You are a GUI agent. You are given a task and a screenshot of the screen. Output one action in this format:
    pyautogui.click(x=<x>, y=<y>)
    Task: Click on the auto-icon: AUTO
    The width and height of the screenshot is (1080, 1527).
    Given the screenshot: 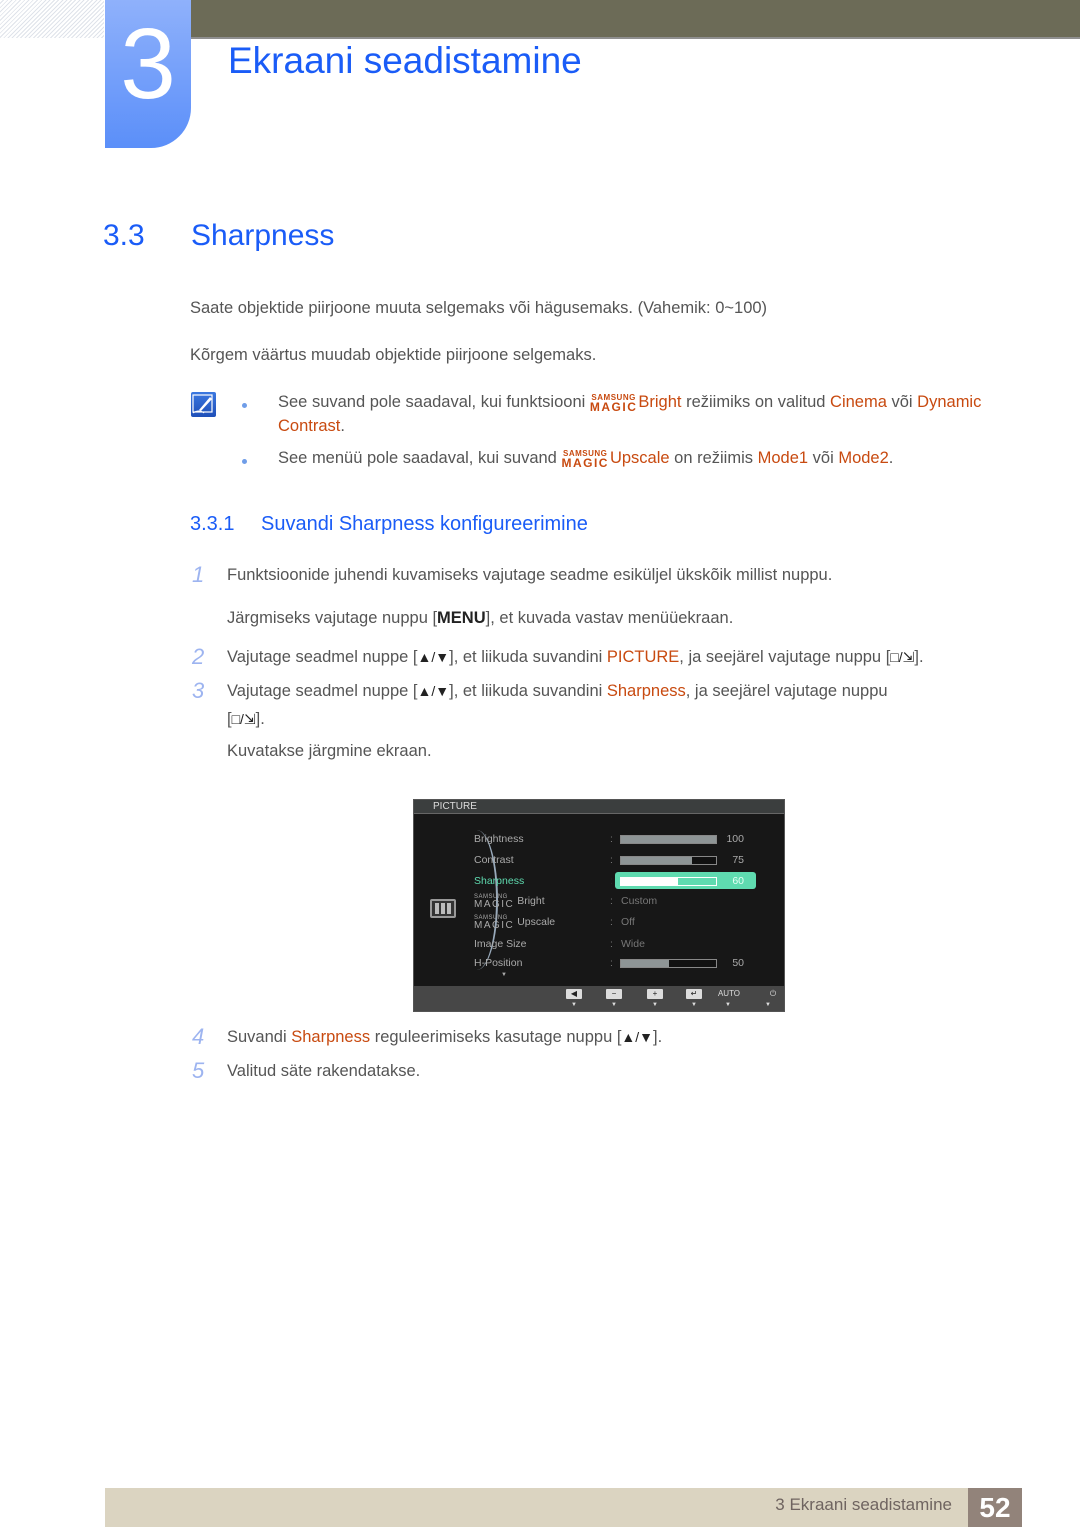 What is the action you would take?
    pyautogui.click(x=729, y=994)
    